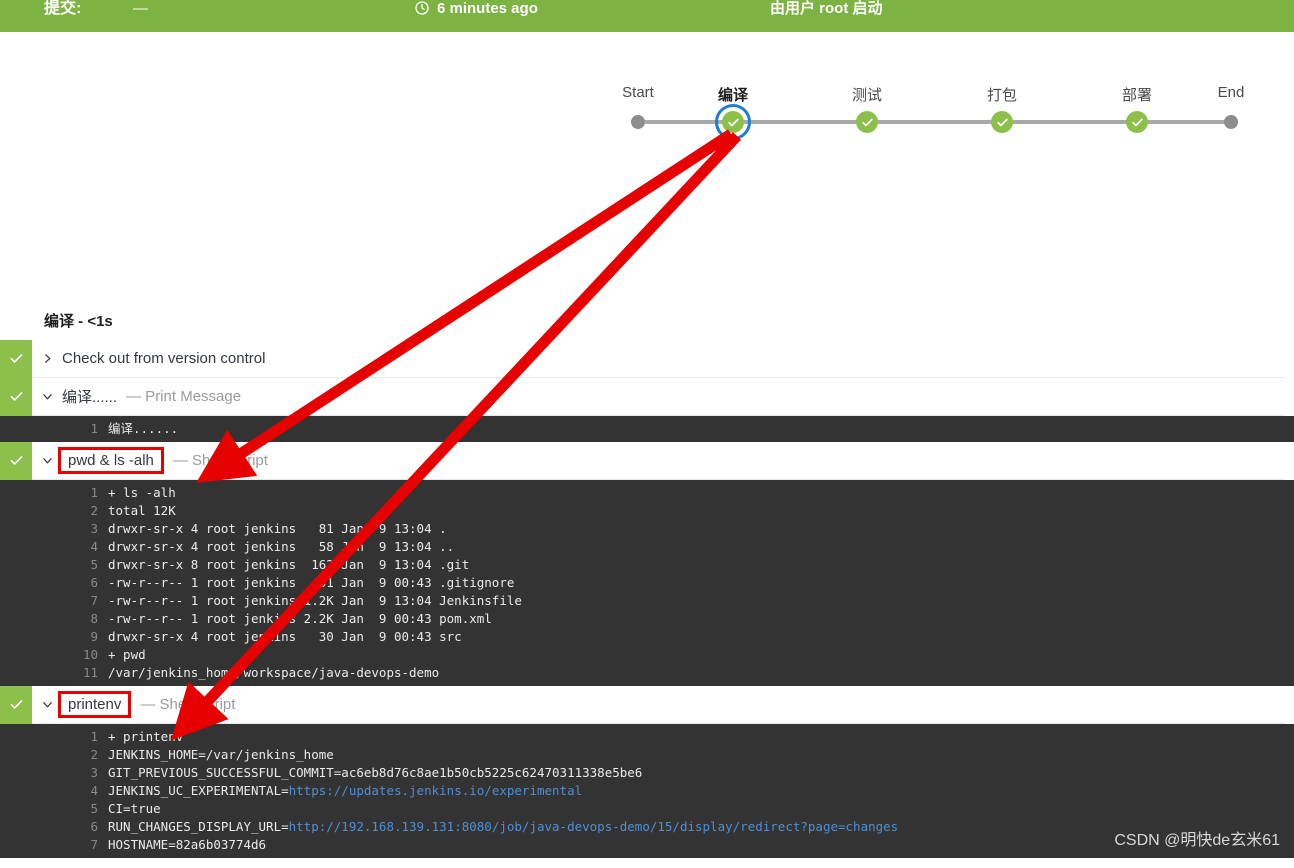 The width and height of the screenshot is (1294, 868). What do you see at coordinates (78, 321) in the screenshot?
I see `stage-detail-heading: 编译 - <1s` at bounding box center [78, 321].